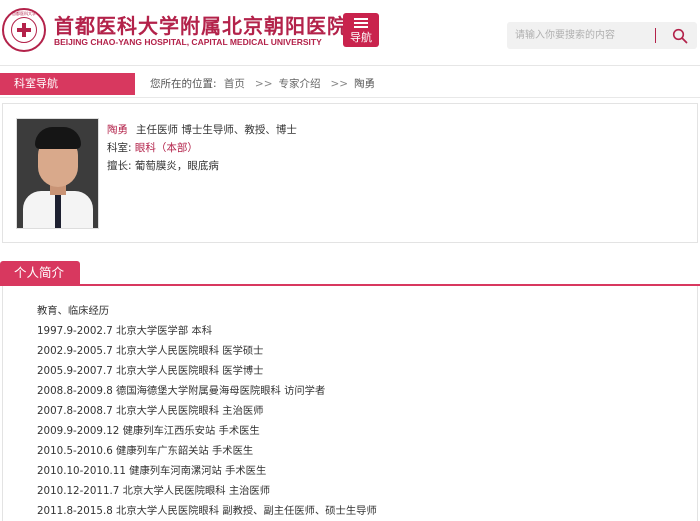 This screenshot has height=521, width=700. What do you see at coordinates (119, 166) in the screenshot?
I see `specialty-label: 擅长:` at bounding box center [119, 166].